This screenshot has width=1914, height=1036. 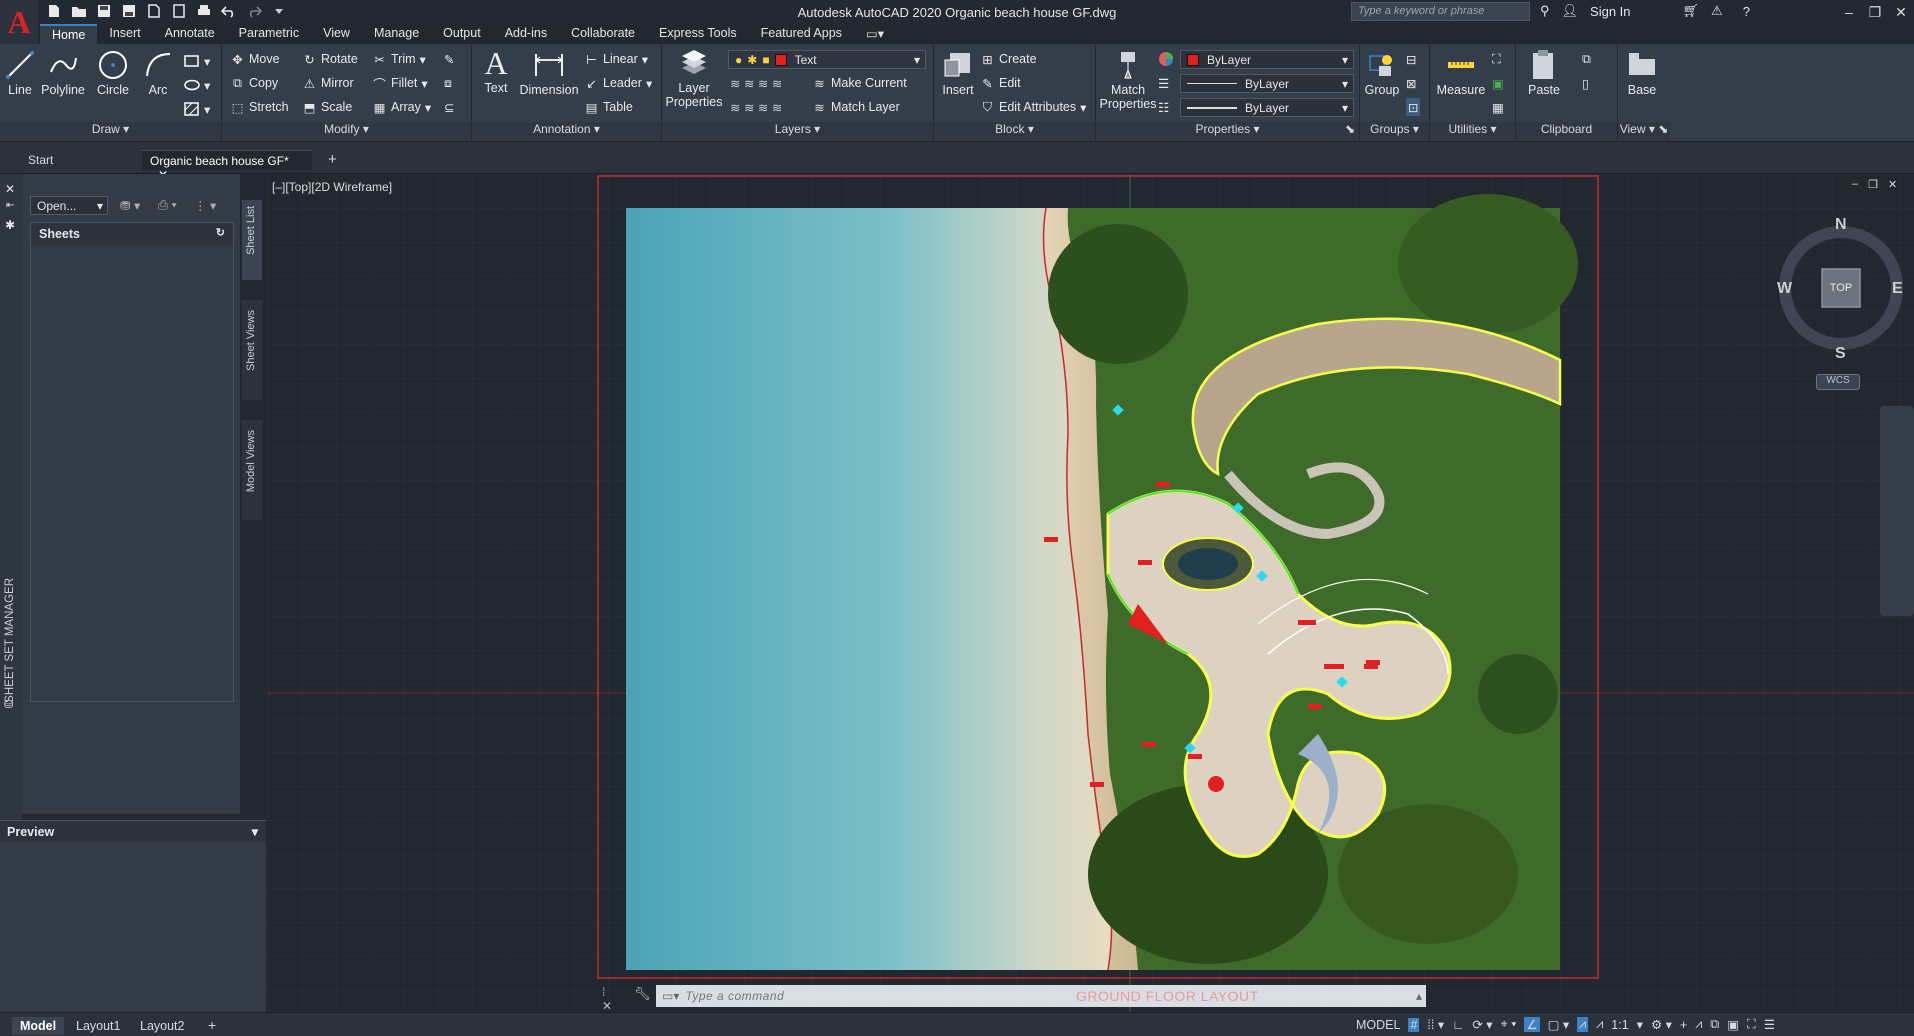 I want to click on group-button: Group, so click(x=1382, y=72).